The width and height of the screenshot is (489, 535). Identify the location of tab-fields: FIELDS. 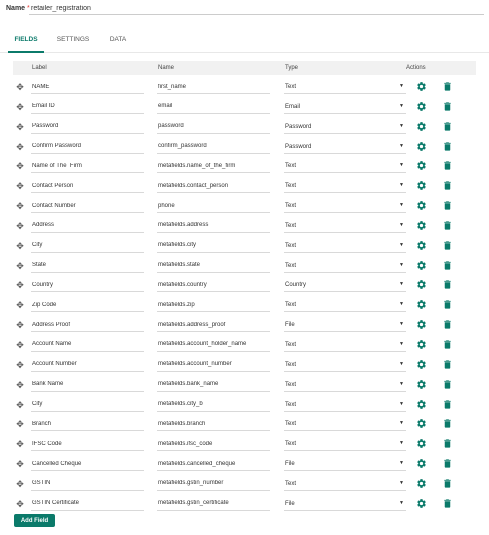
(26, 40).